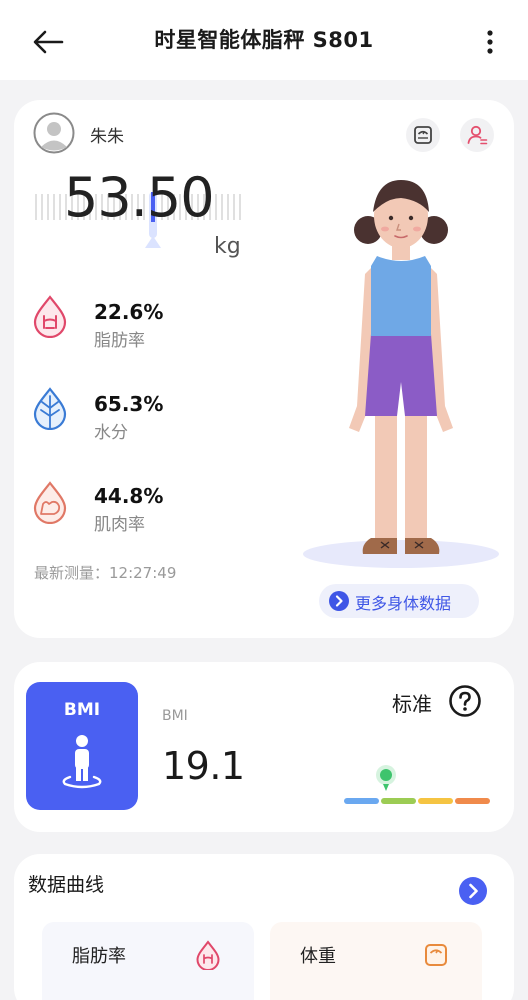 The width and height of the screenshot is (528, 1000). I want to click on more-options-button, so click(490, 42).